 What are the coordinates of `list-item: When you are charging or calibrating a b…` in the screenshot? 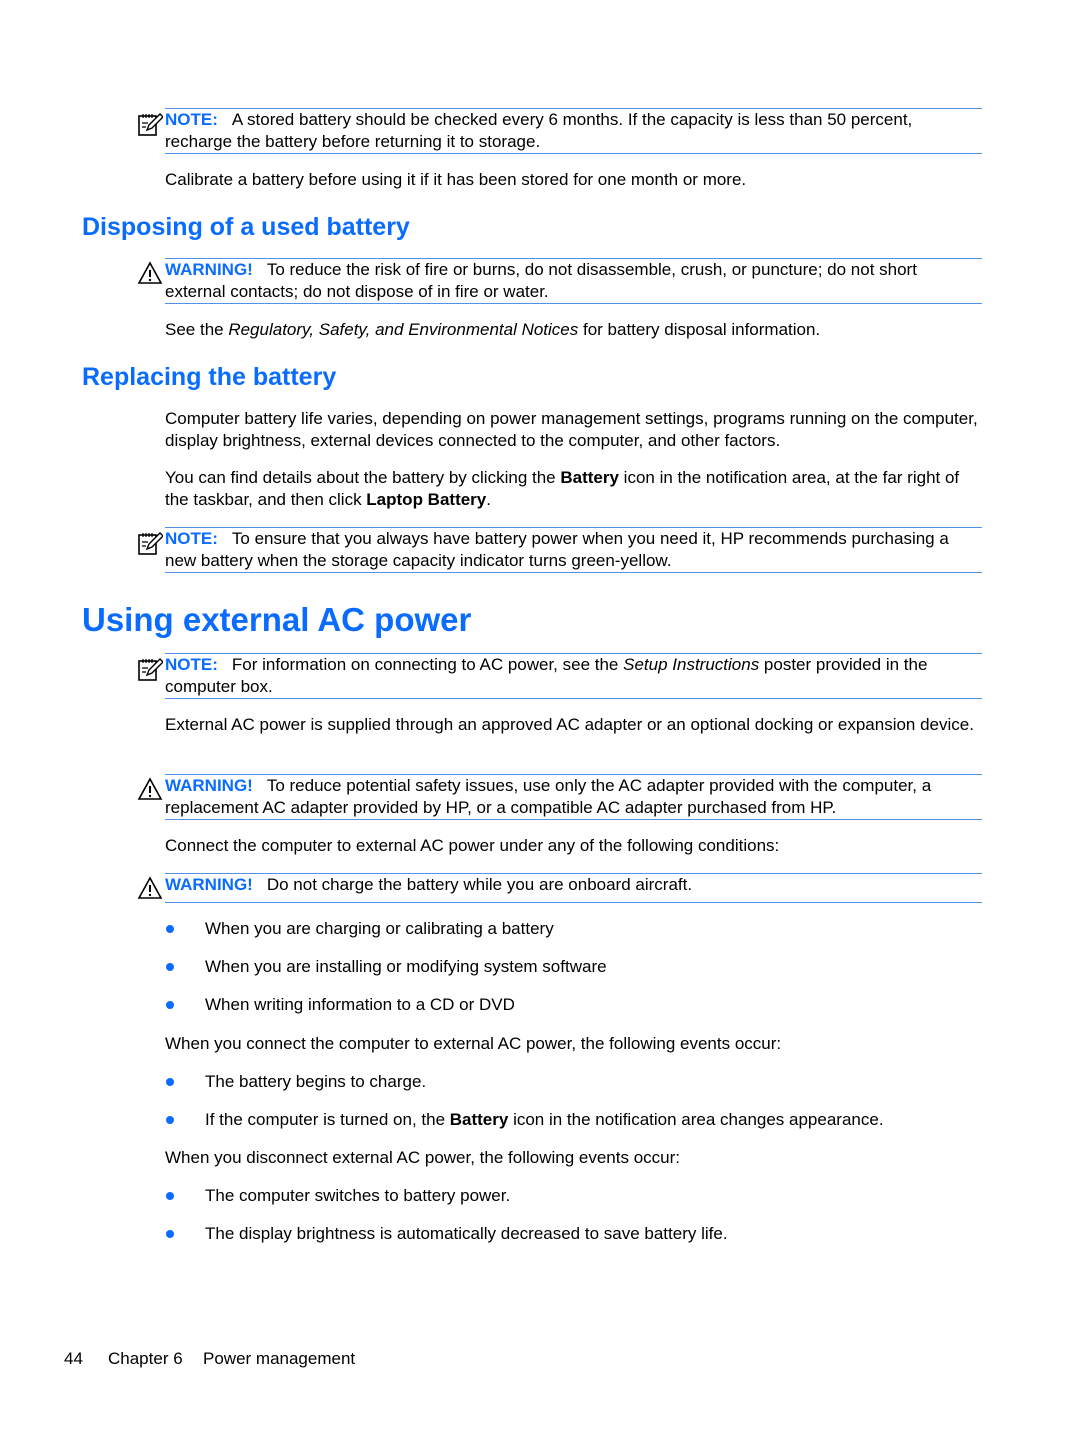 It's located at (379, 928).